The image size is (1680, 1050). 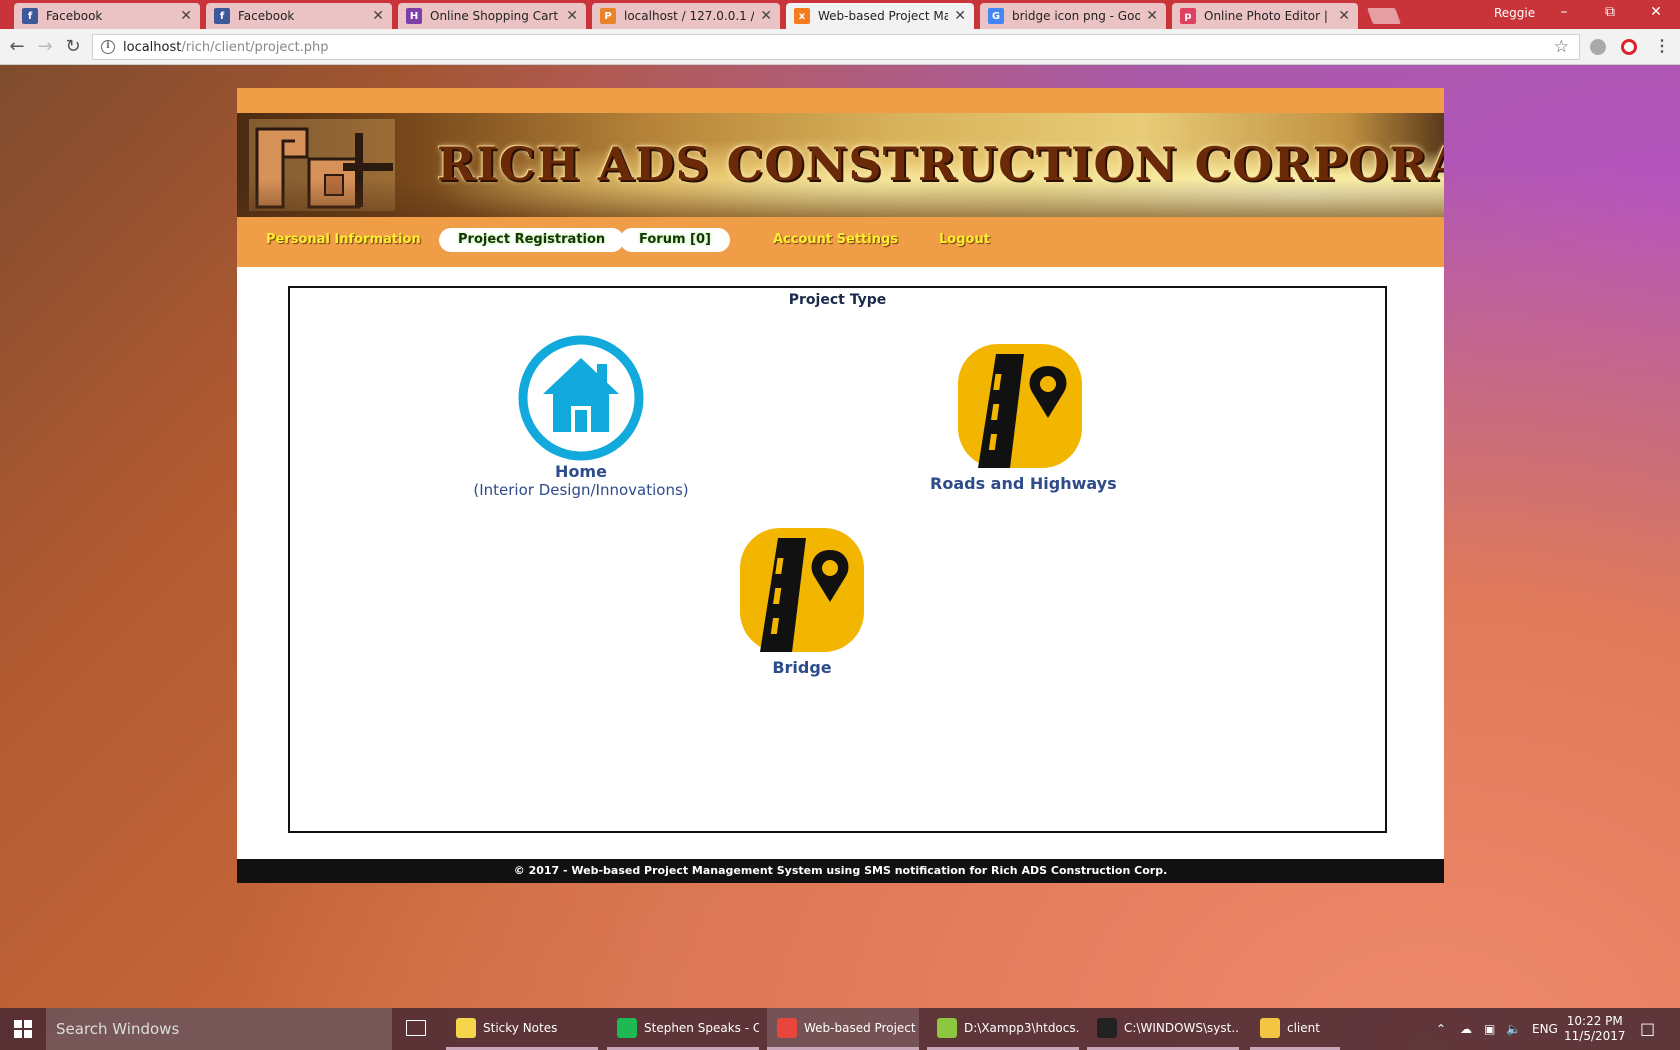 I want to click on clock-date: 11/5/2017, so click(x=1595, y=1036).